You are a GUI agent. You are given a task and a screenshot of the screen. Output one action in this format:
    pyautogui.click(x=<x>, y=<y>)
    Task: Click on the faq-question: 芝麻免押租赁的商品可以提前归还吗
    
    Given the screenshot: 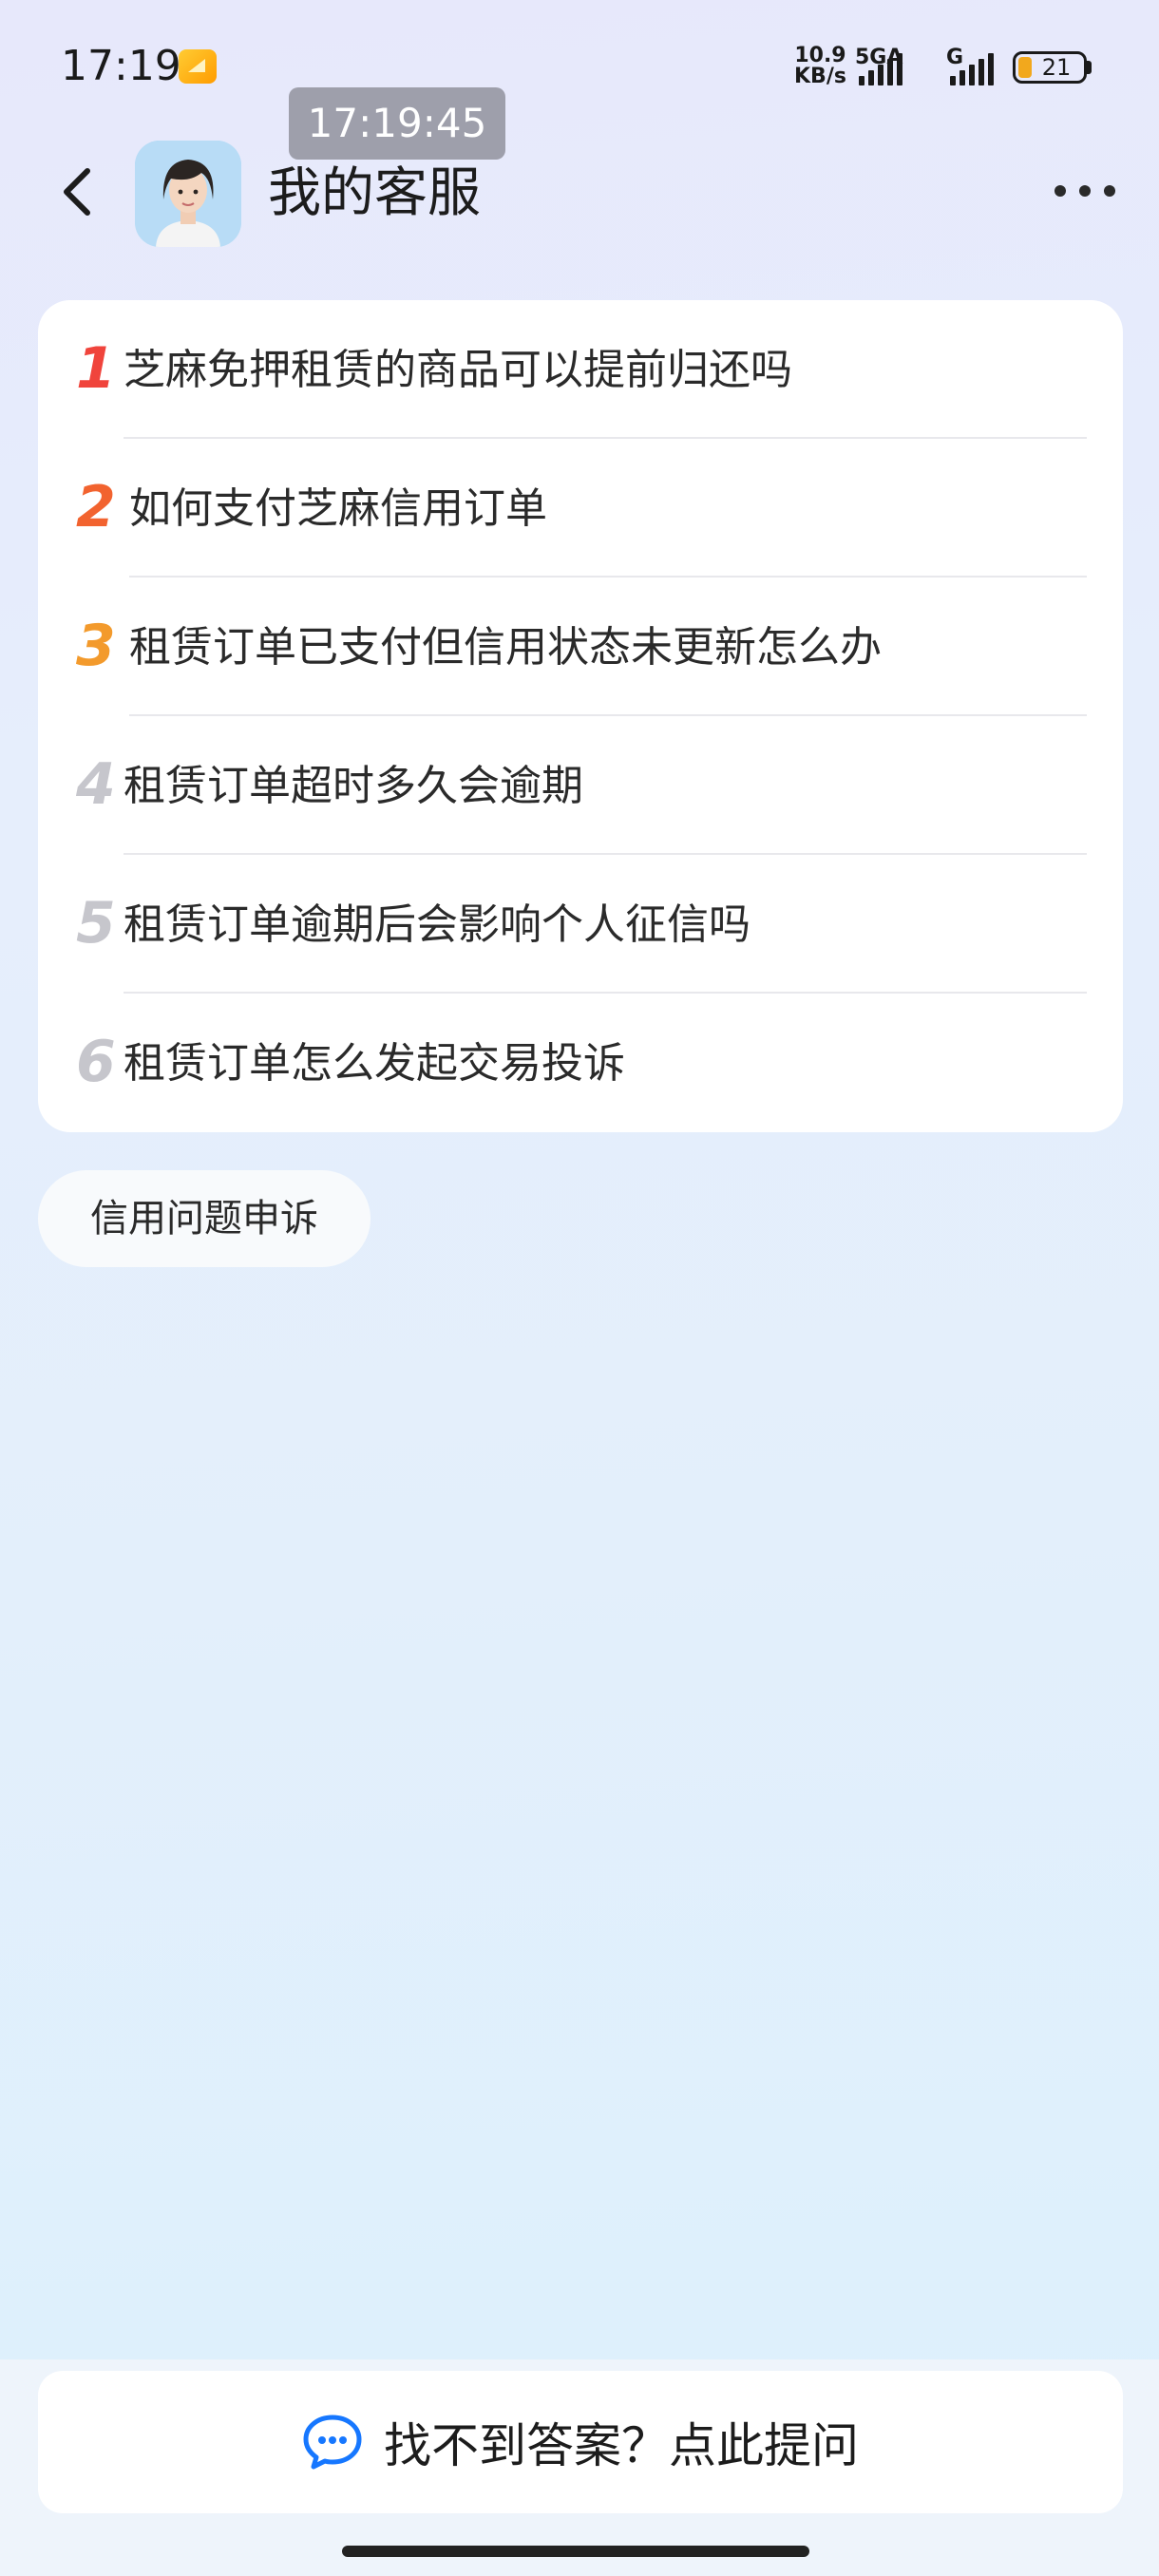 What is the action you would take?
    pyautogui.click(x=458, y=370)
    